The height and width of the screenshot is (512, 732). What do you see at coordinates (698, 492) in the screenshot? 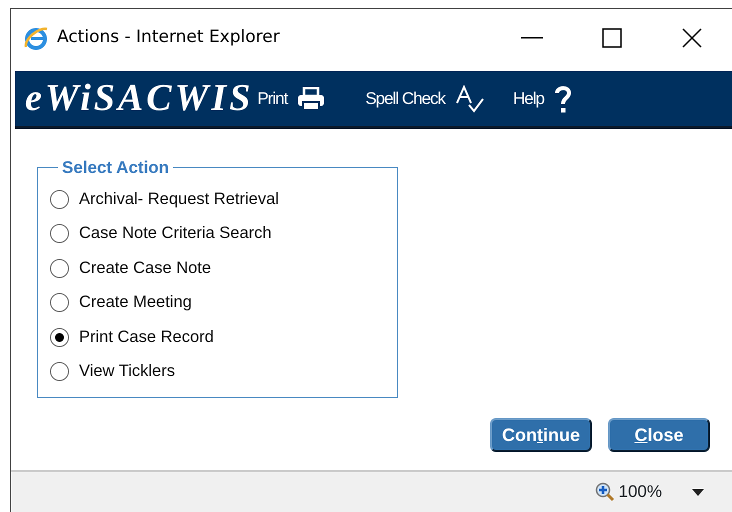
I see `dropdown-caret-icon` at bounding box center [698, 492].